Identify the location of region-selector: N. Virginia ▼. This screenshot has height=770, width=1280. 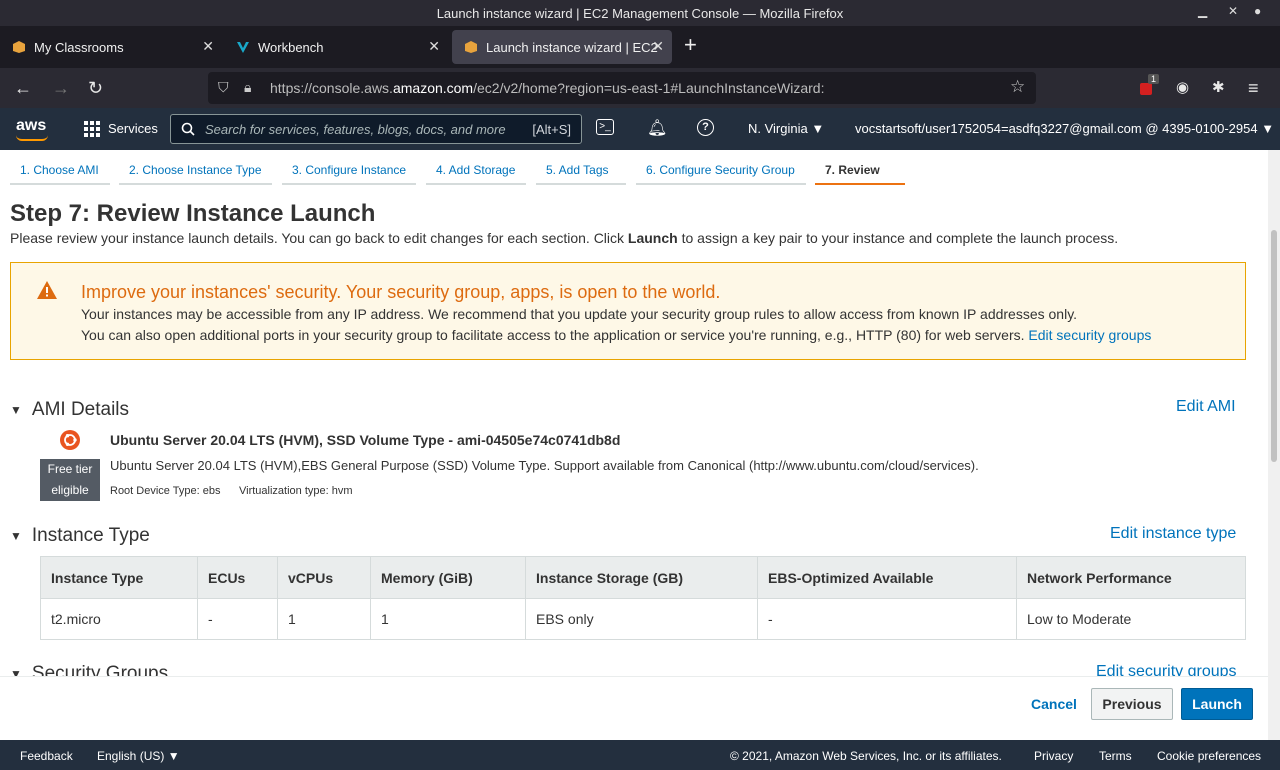
(786, 128).